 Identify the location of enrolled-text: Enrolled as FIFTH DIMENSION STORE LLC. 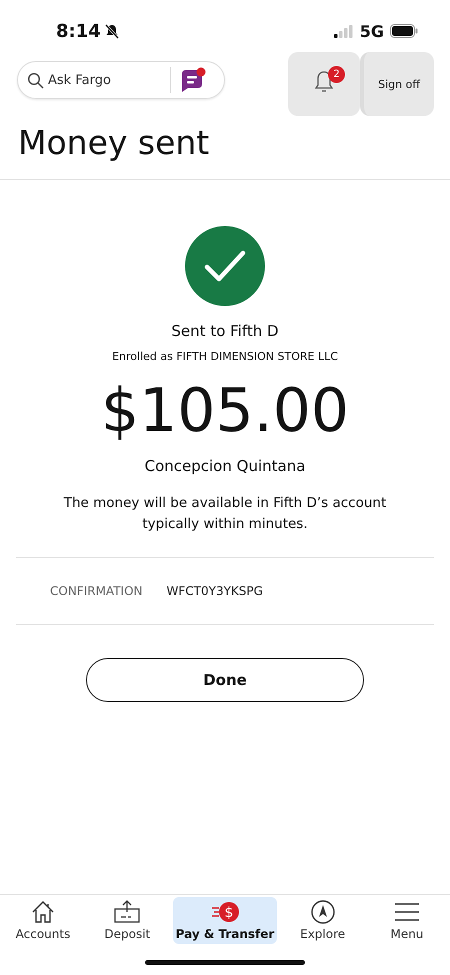
(225, 356).